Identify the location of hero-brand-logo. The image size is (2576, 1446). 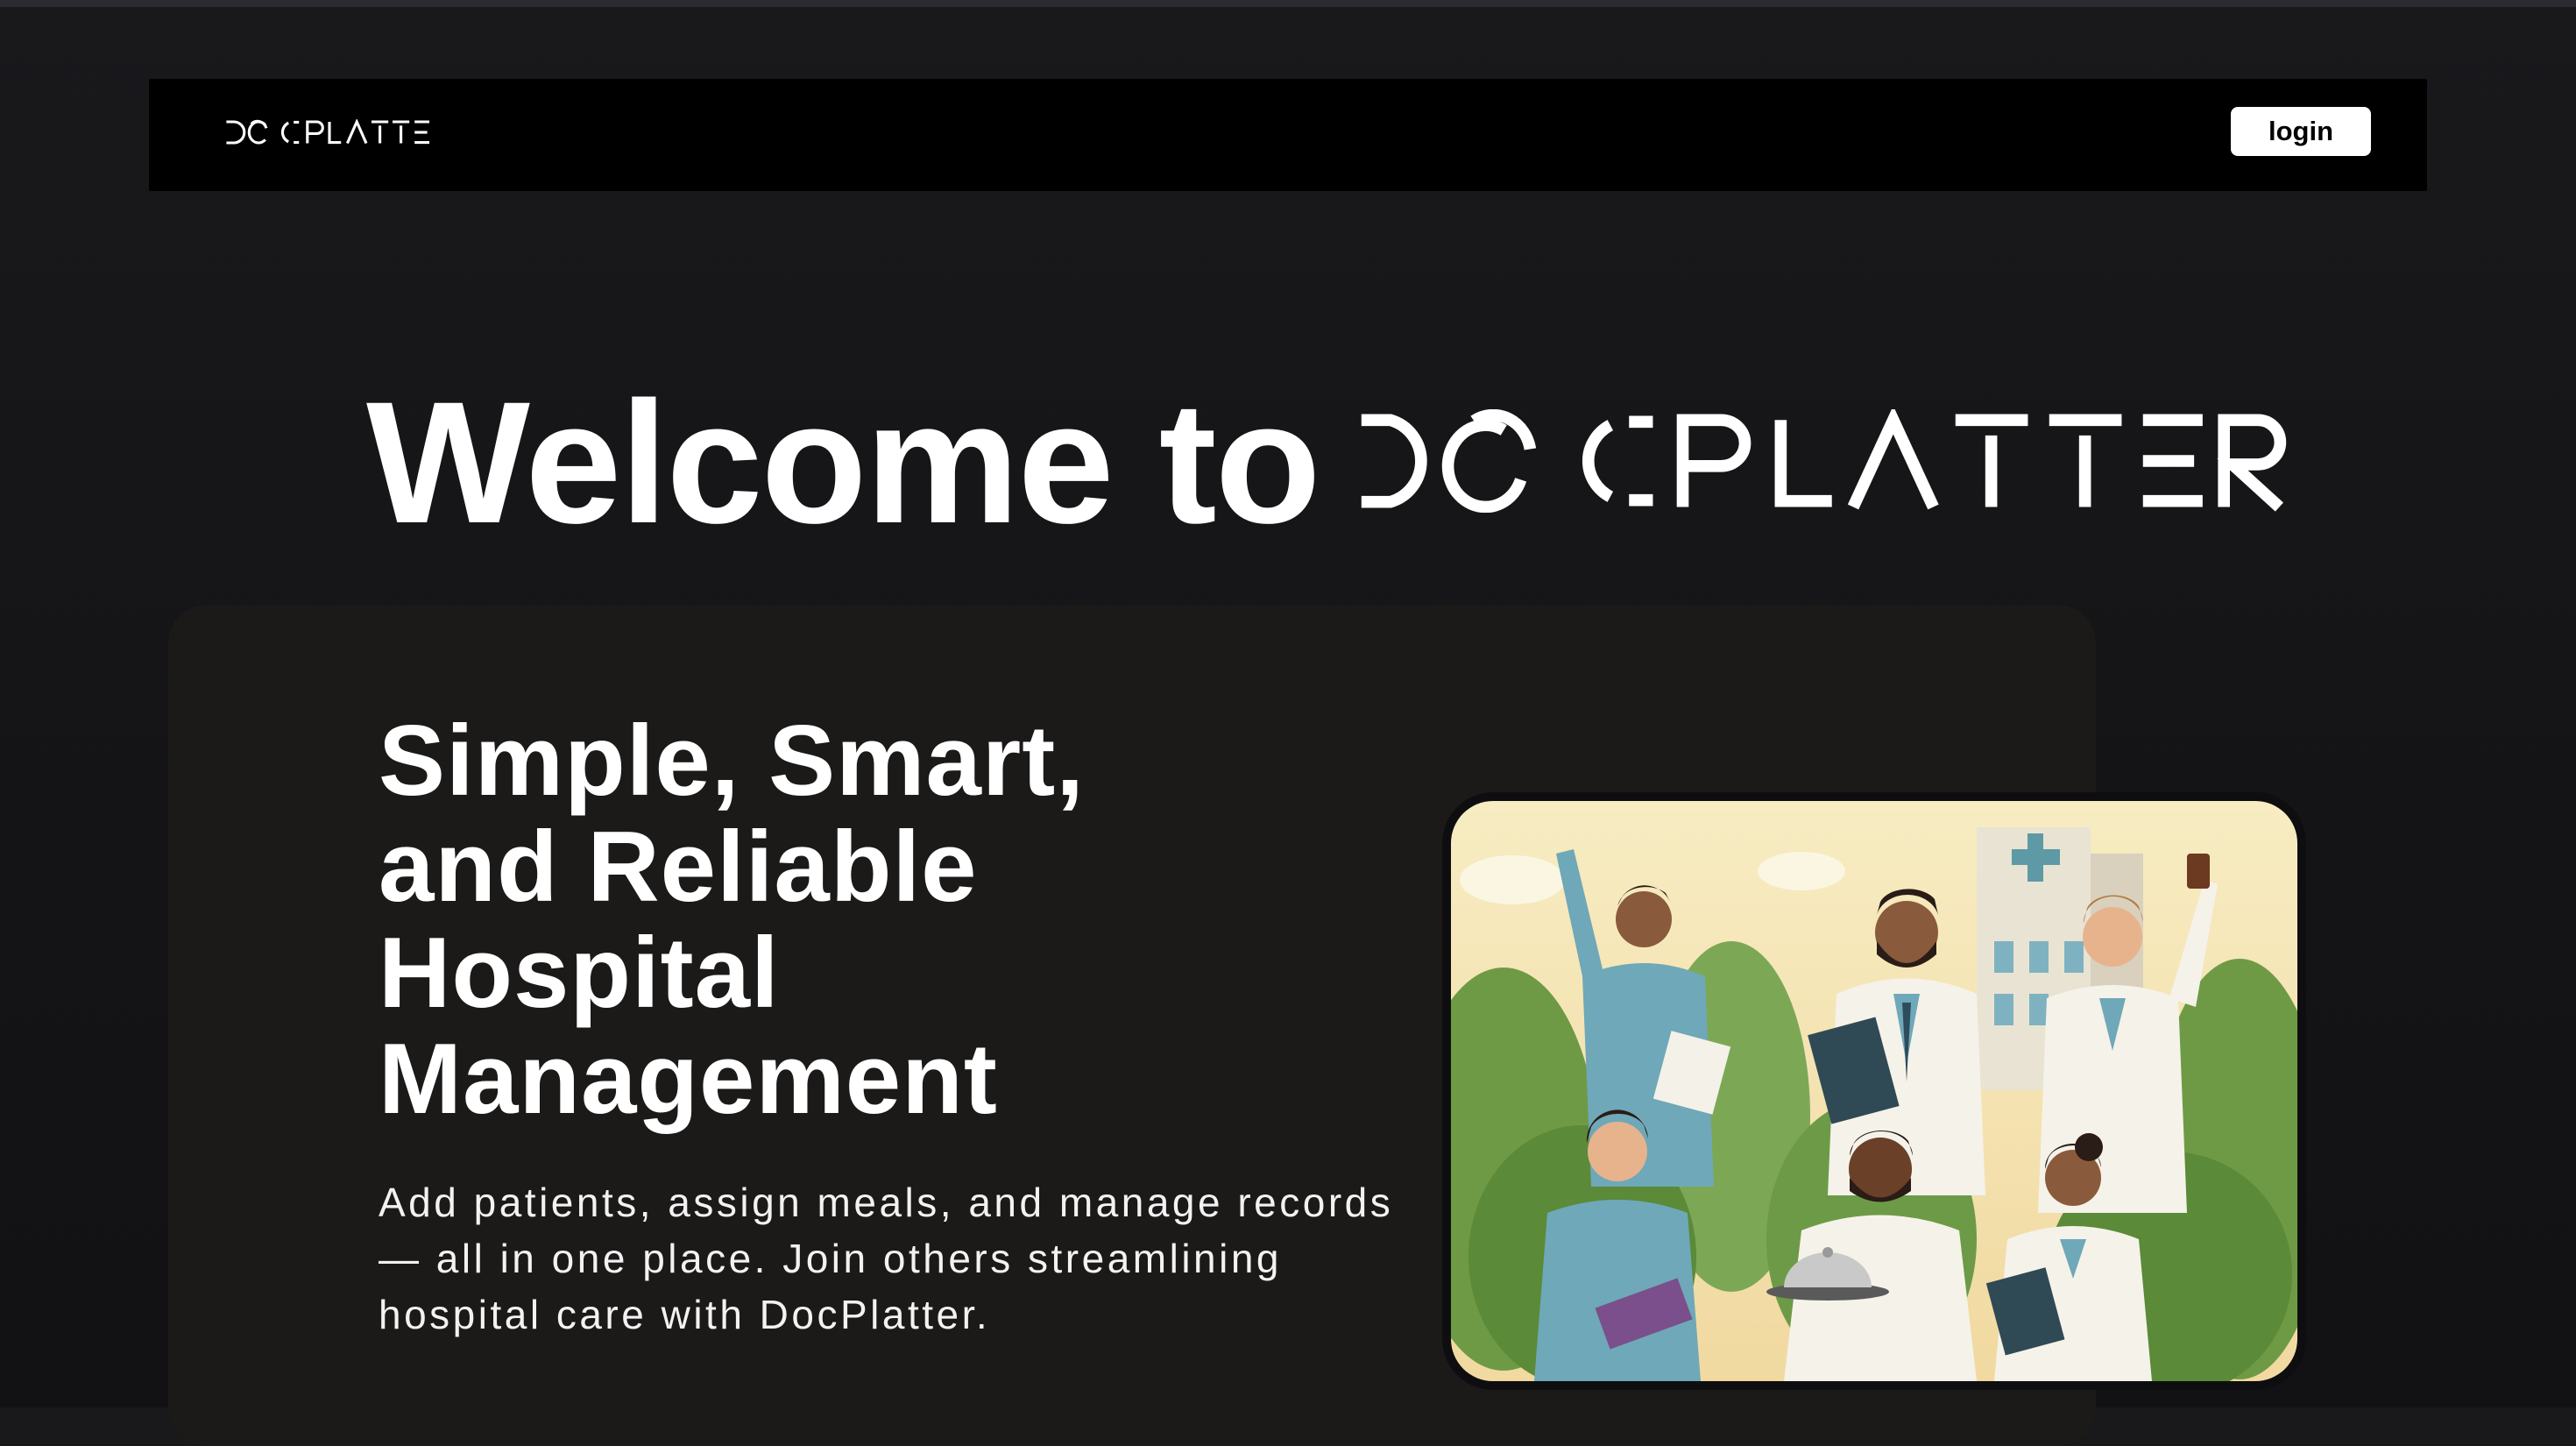
(1823, 461).